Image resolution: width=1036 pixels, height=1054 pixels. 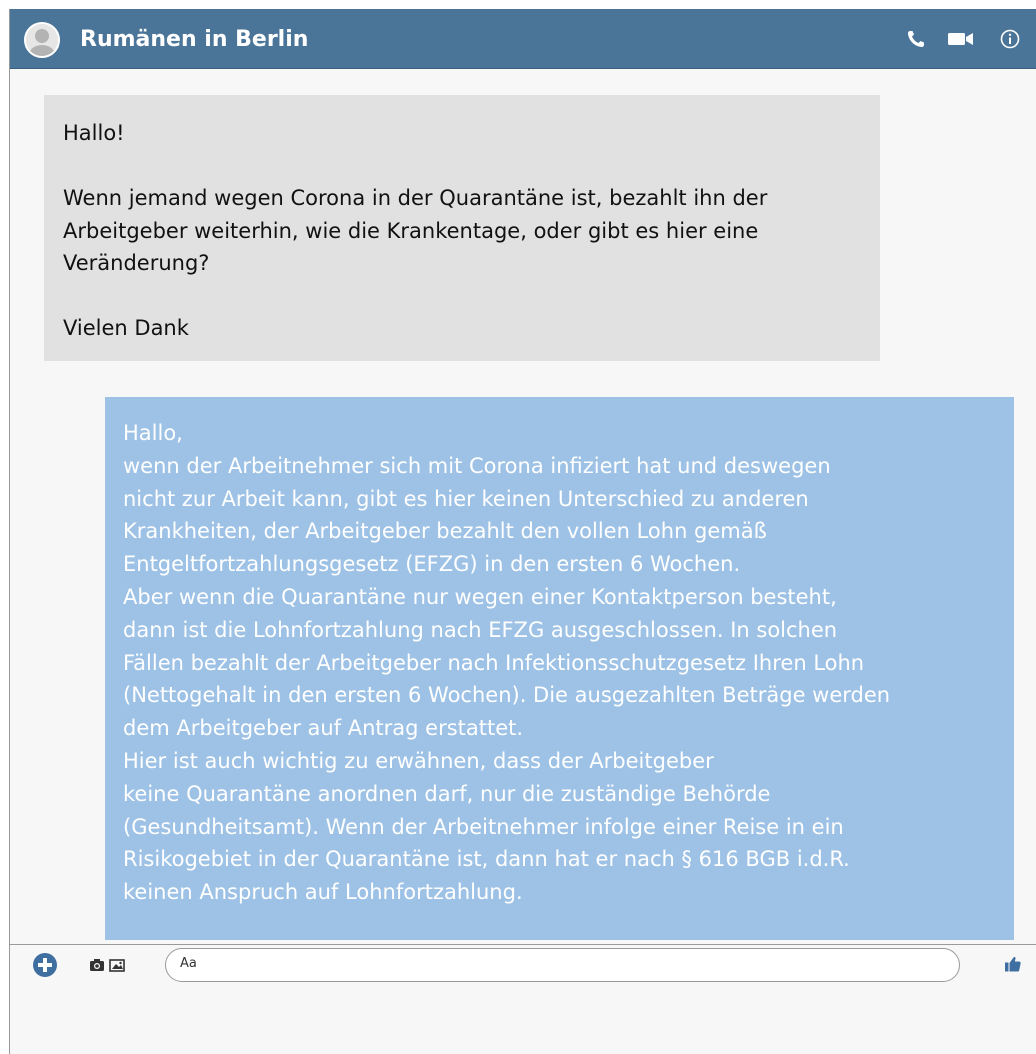 What do you see at coordinates (42, 40) in the screenshot?
I see `avatar-icon` at bounding box center [42, 40].